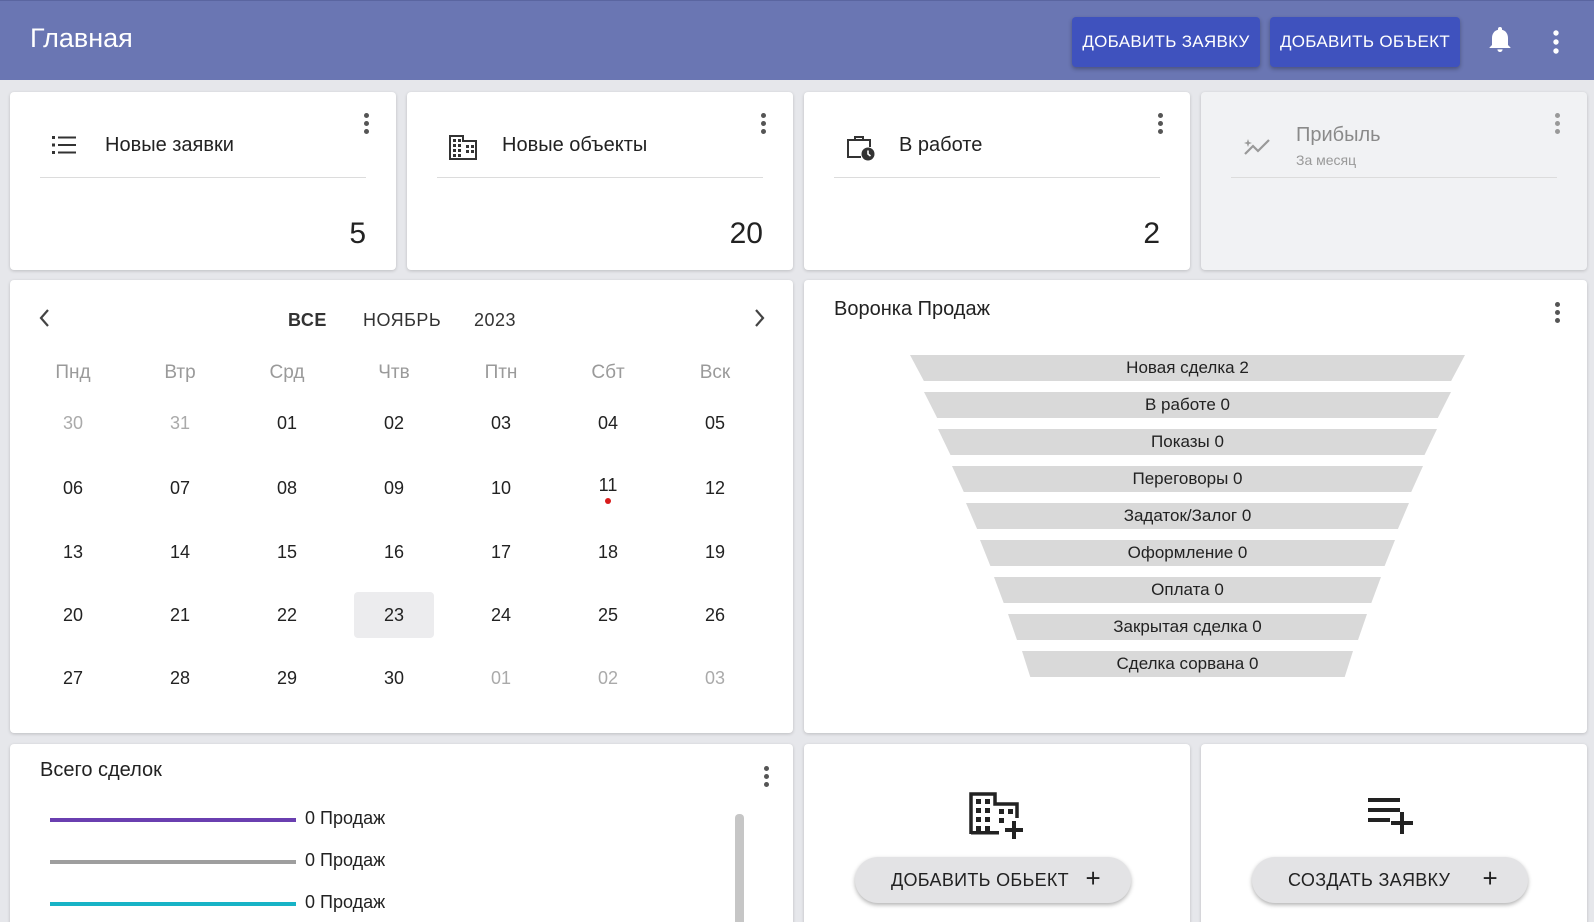  I want to click on calendar-day: 23, so click(394, 615).